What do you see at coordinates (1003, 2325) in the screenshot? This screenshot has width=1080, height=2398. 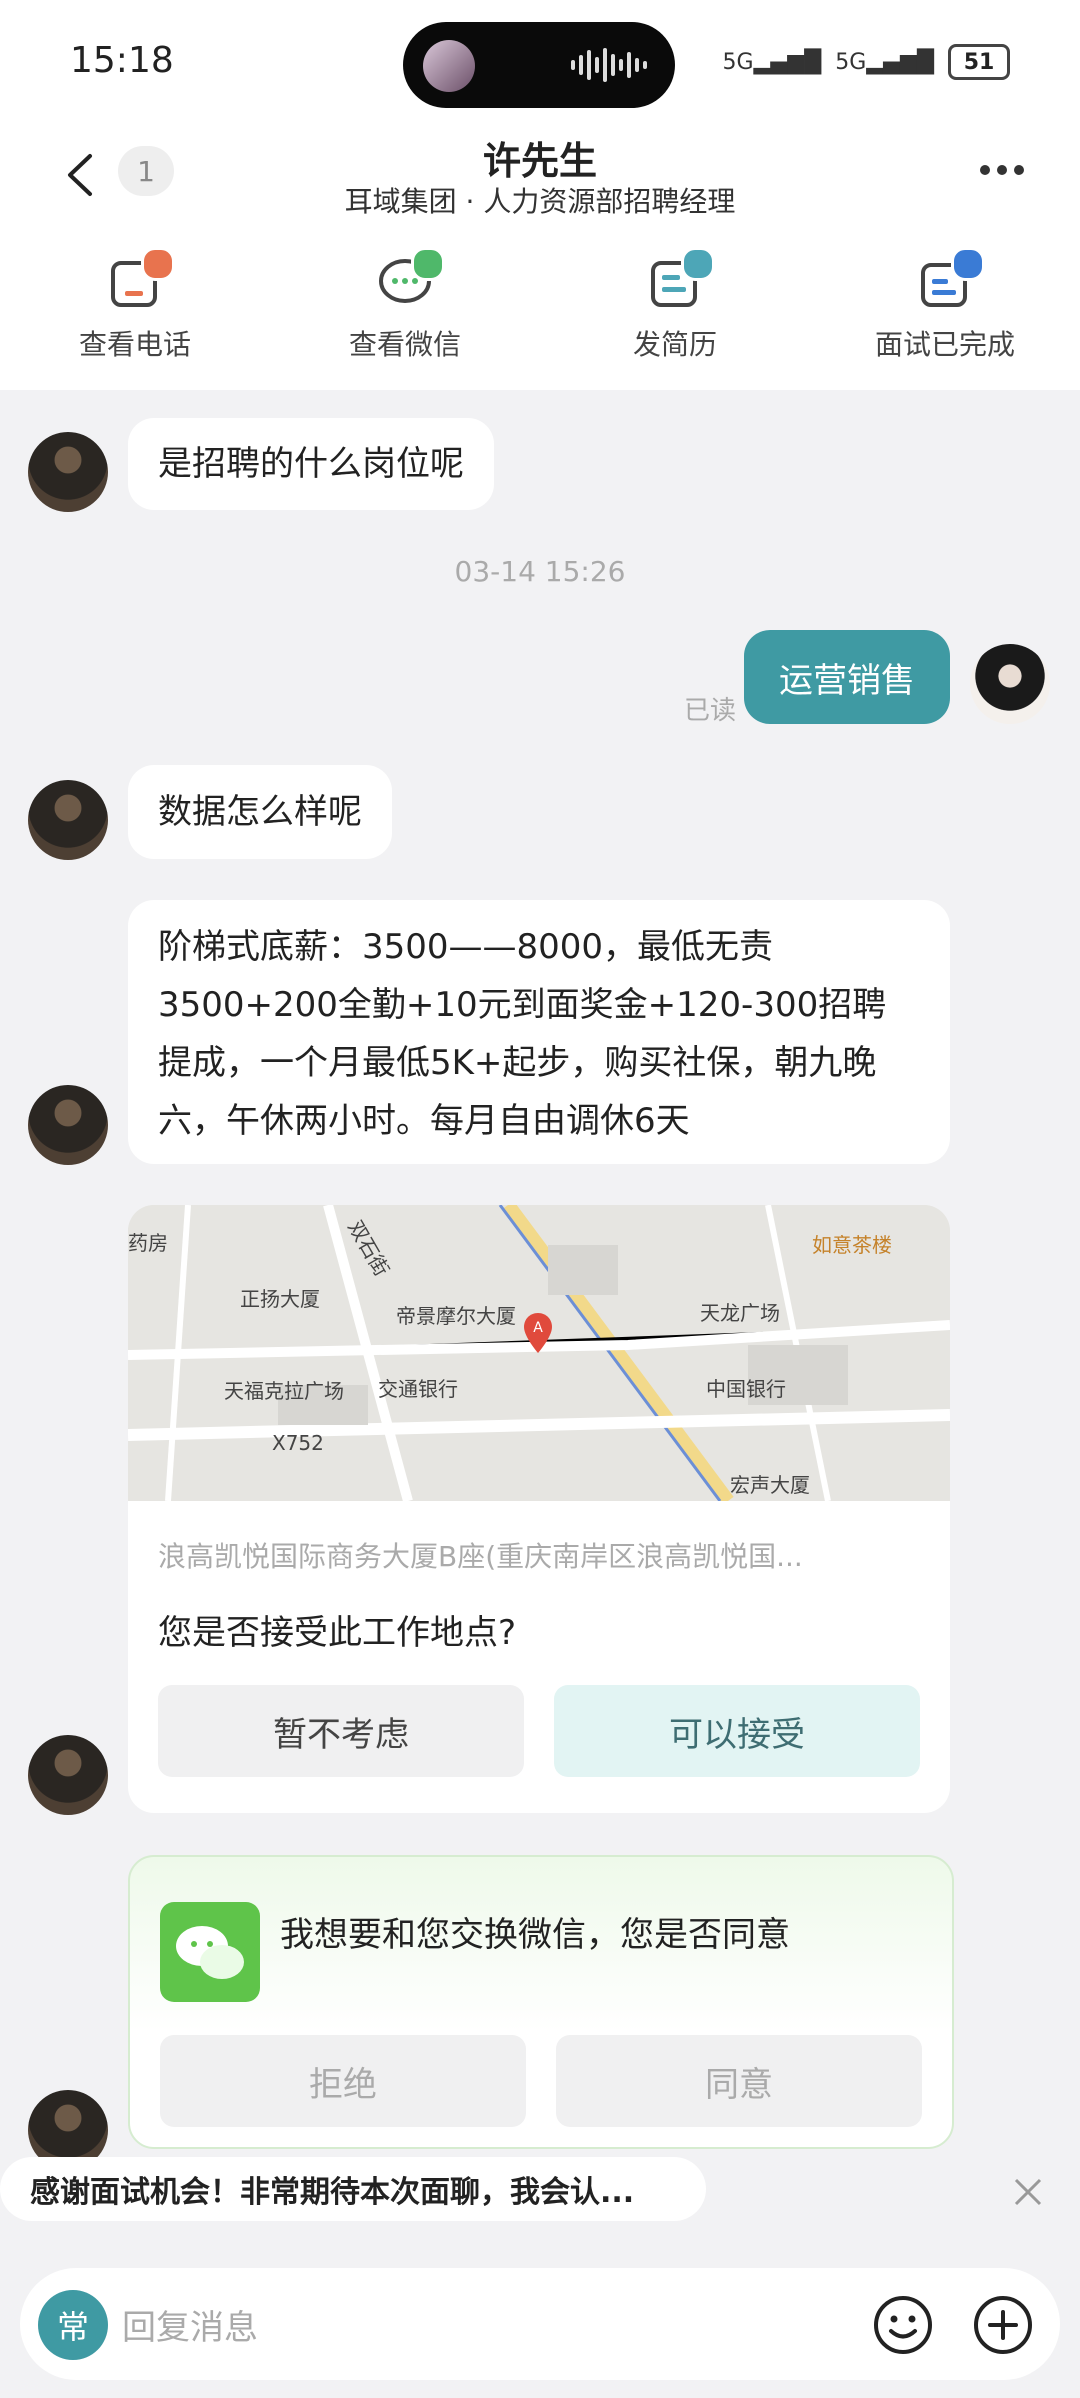 I see `plus-icon` at bounding box center [1003, 2325].